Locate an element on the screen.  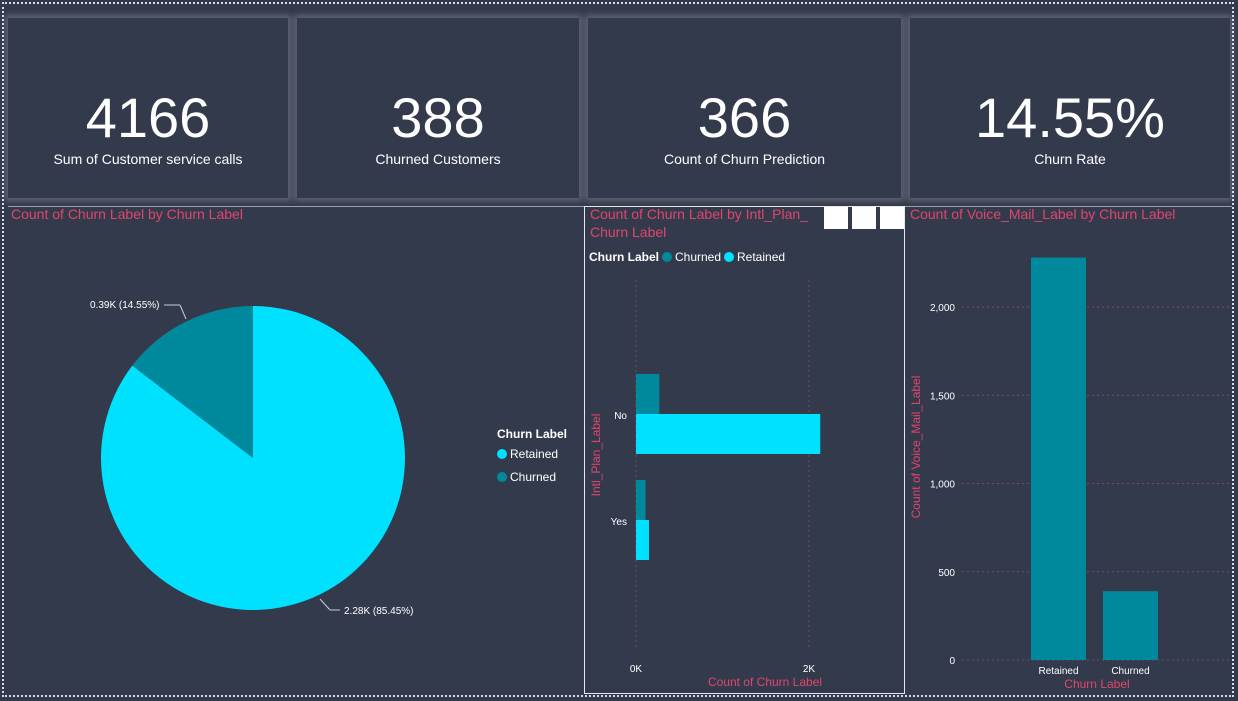
x-axis-title: Churn Label is located at coordinates (1096, 684).